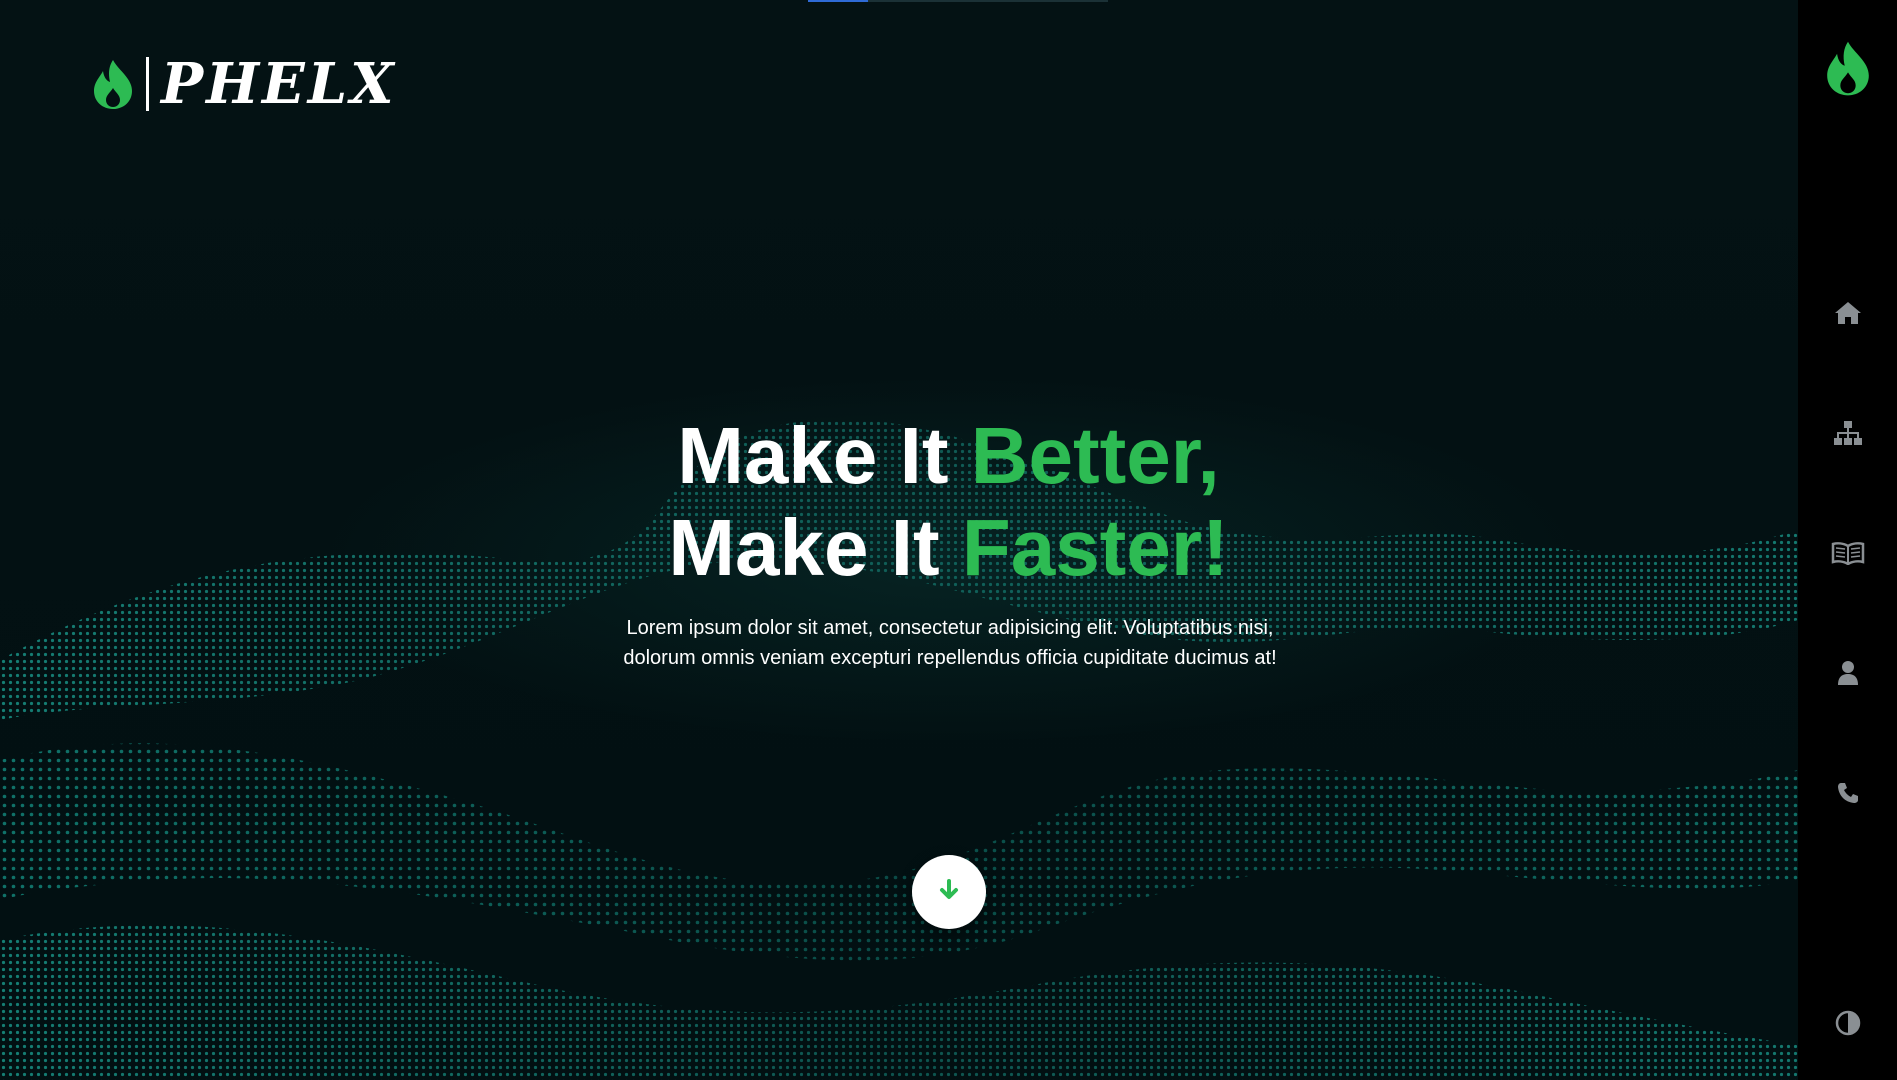 The height and width of the screenshot is (1080, 1897). I want to click on arrow-down-icon, so click(949, 892).